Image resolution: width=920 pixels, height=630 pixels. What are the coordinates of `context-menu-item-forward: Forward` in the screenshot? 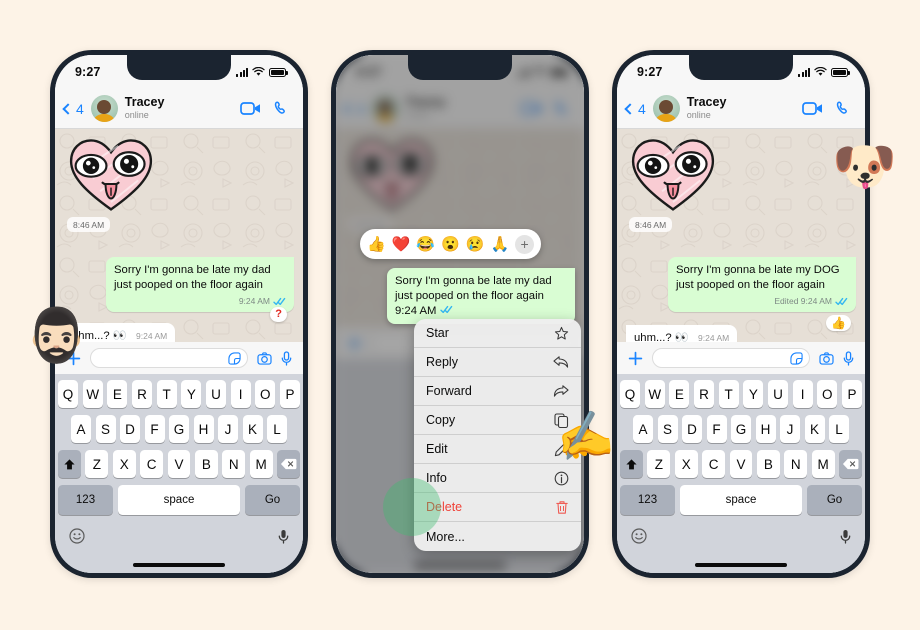 It's located at (497, 391).